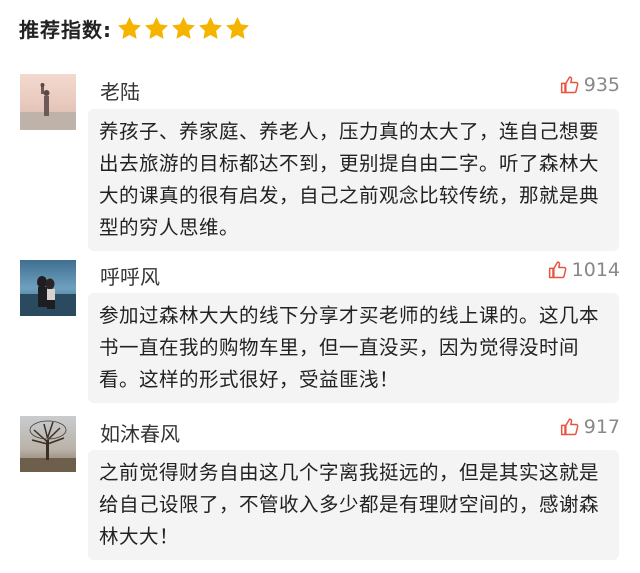 The height and width of the screenshot is (573, 640). What do you see at coordinates (65, 30) in the screenshot?
I see `rating-label: 推荐指数:` at bounding box center [65, 30].